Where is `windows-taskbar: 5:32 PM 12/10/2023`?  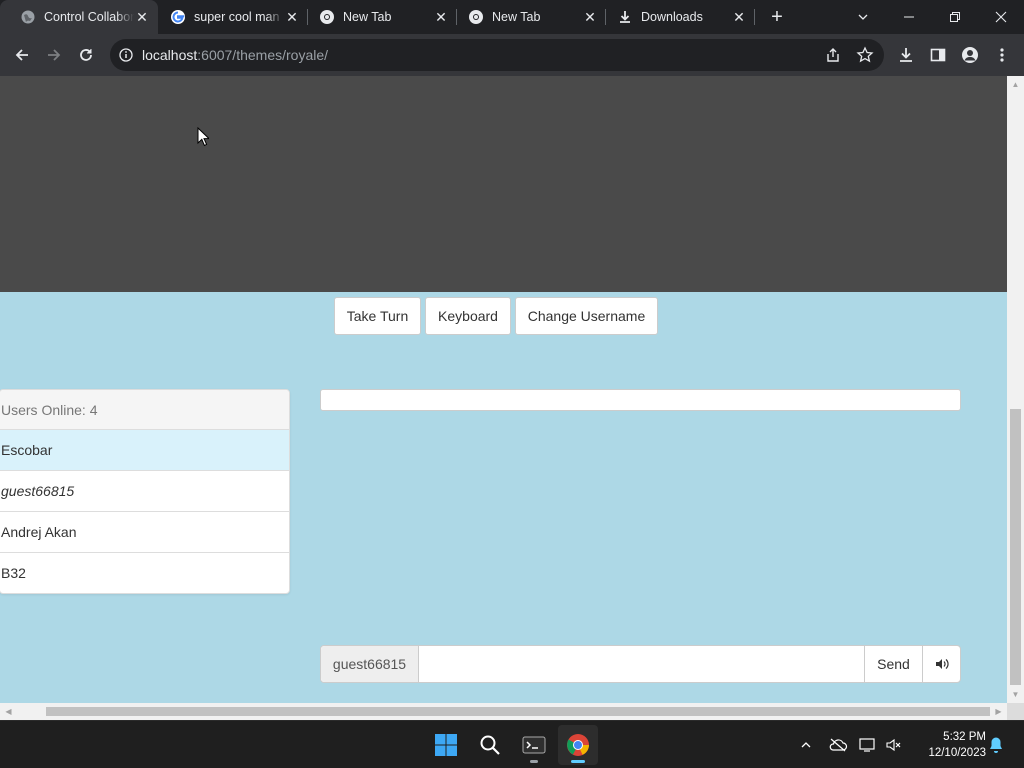 windows-taskbar: 5:32 PM 12/10/2023 is located at coordinates (512, 744).